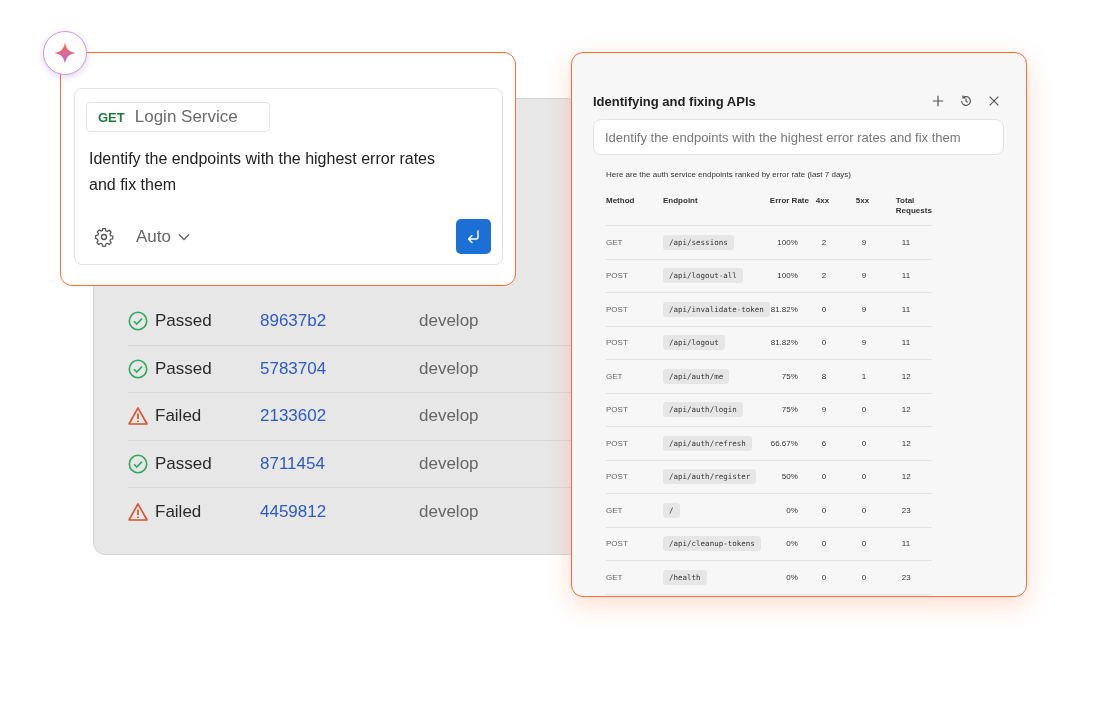  Describe the element at coordinates (634, 211) in the screenshot. I see `column-header: Method` at that location.